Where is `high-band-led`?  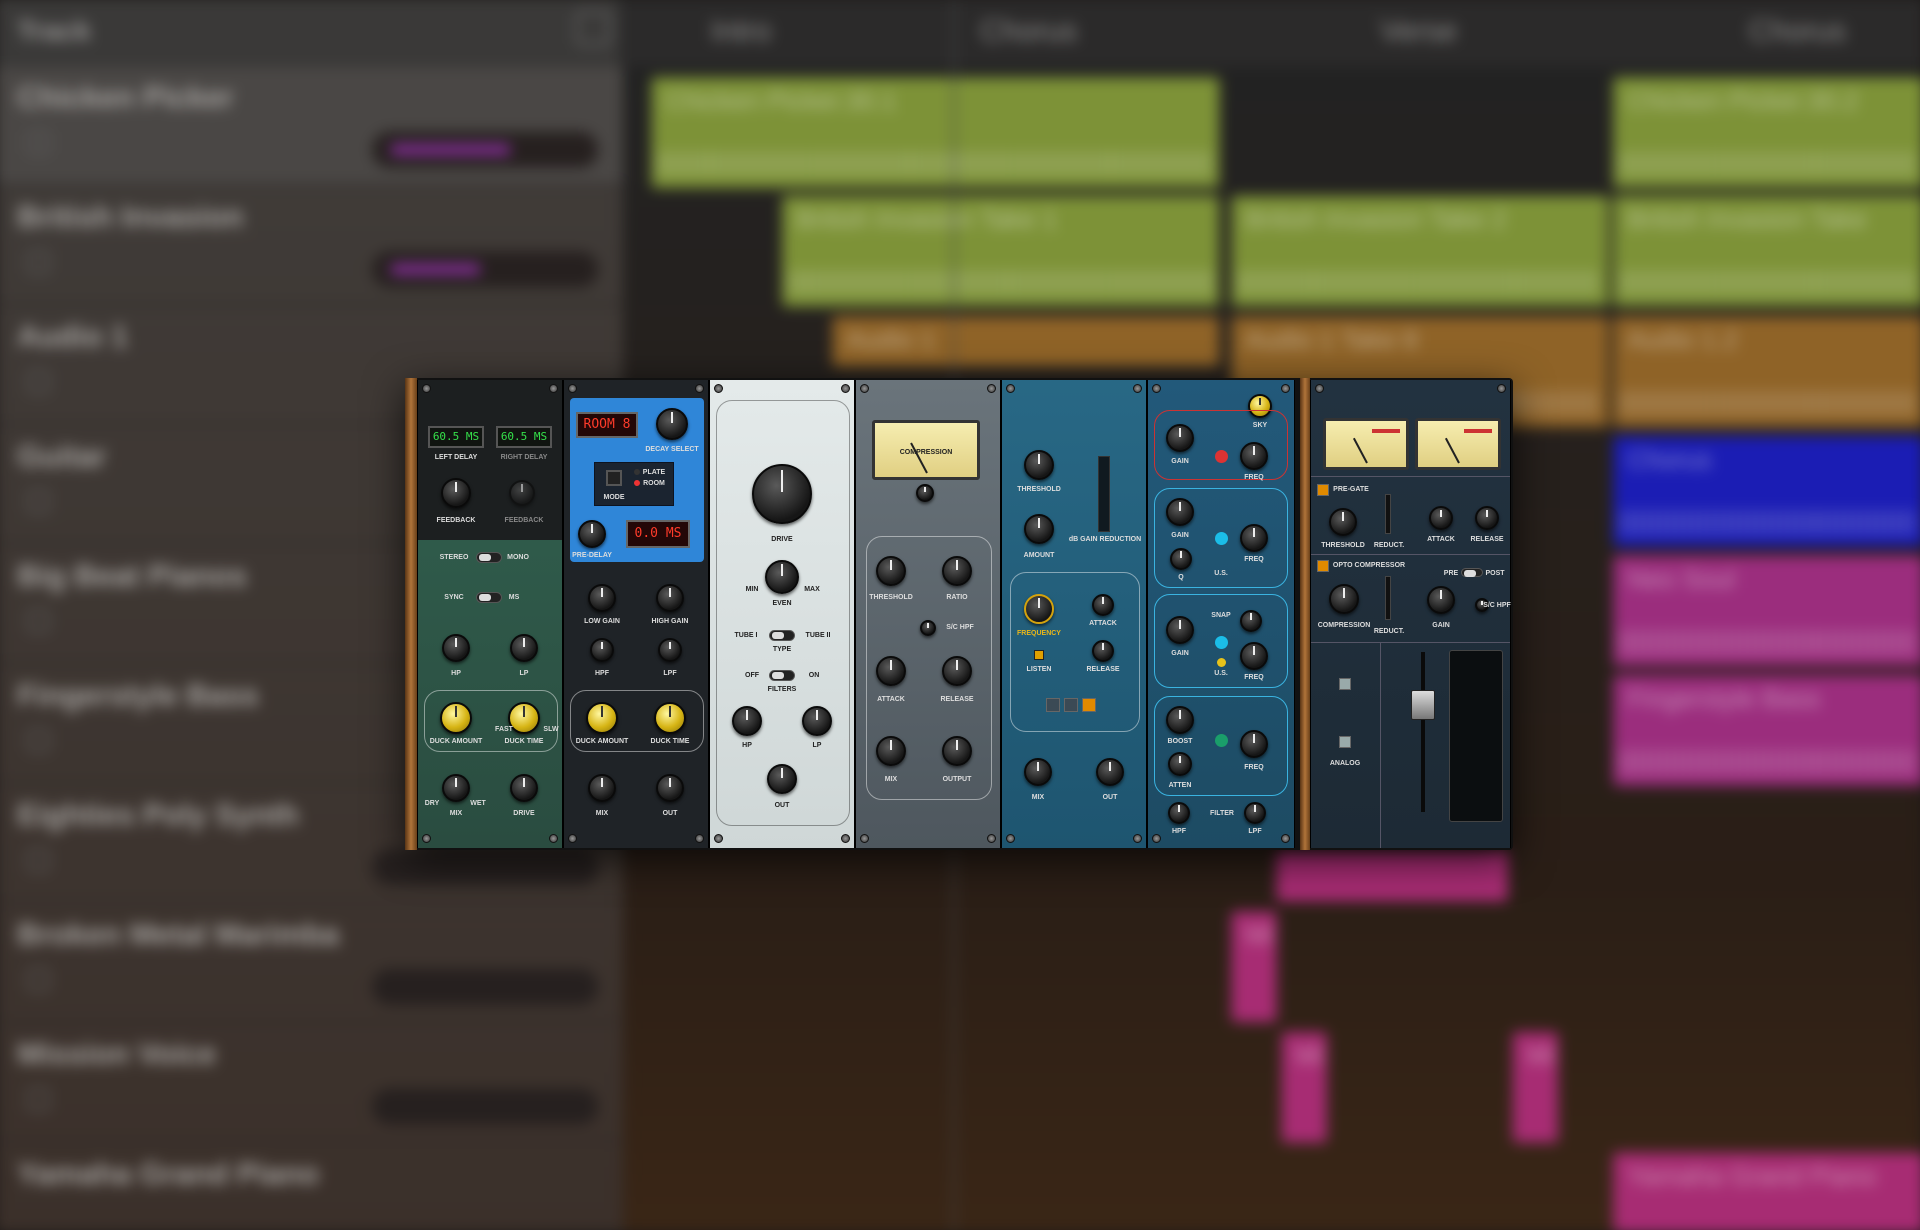 high-band-led is located at coordinates (1221, 456).